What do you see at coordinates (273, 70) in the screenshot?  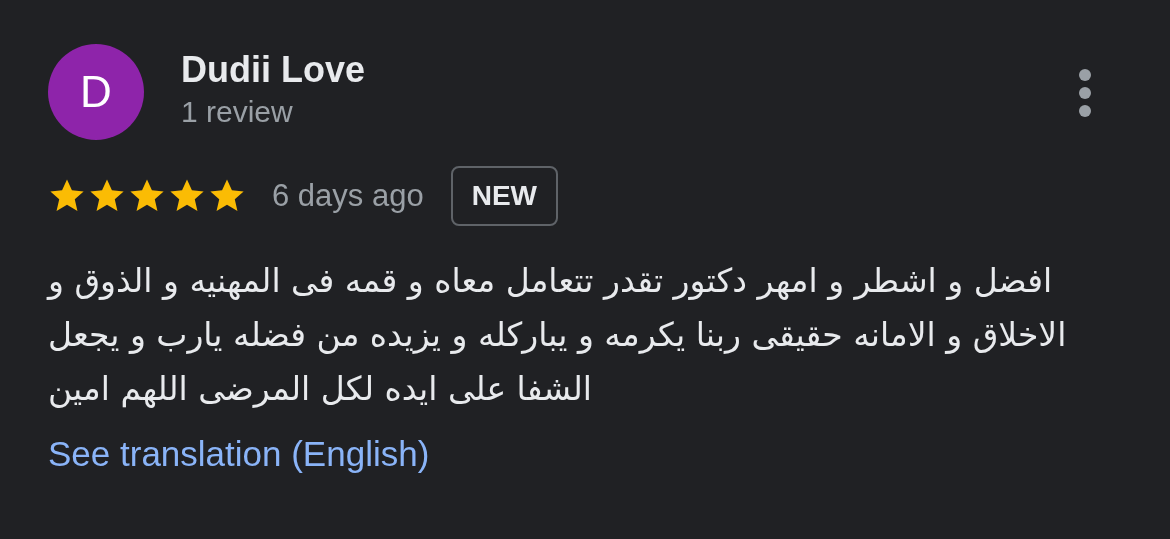 I see `reviewer-name: Dudii Love` at bounding box center [273, 70].